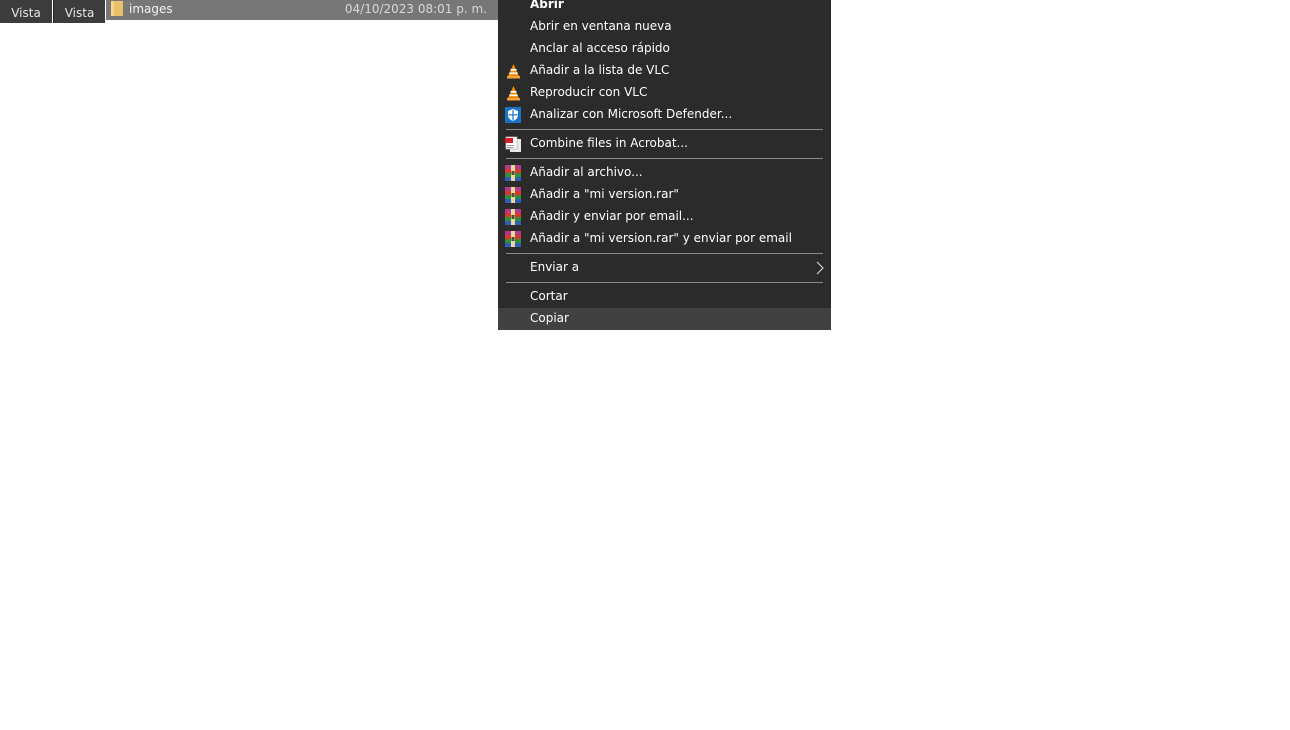  I want to click on tab-vista-2: Vista, so click(79, 11).